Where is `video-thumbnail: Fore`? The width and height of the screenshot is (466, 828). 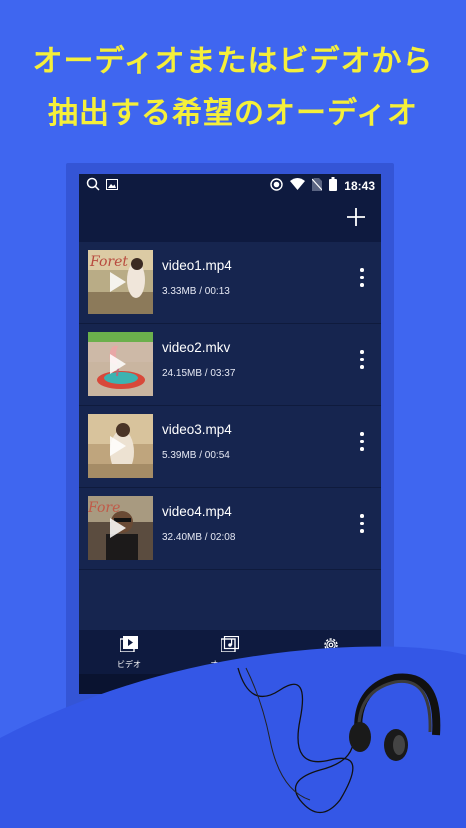 video-thumbnail: Fore is located at coordinates (120, 528).